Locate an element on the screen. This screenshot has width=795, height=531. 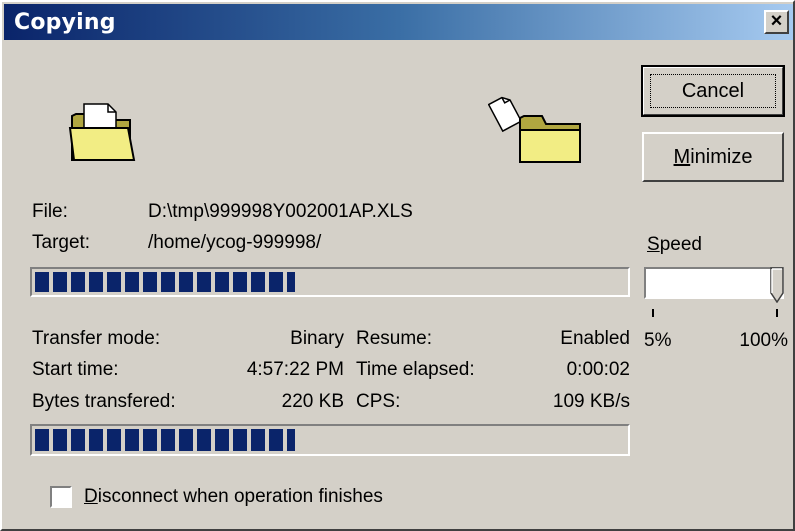
speed-label-rest: peed is located at coordinates (680, 244).